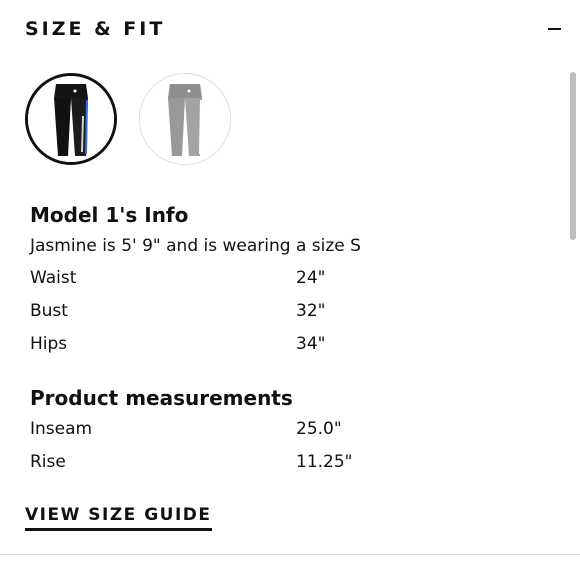  Describe the element at coordinates (573, 156) in the screenshot. I see `scrollbar-thumb` at that location.